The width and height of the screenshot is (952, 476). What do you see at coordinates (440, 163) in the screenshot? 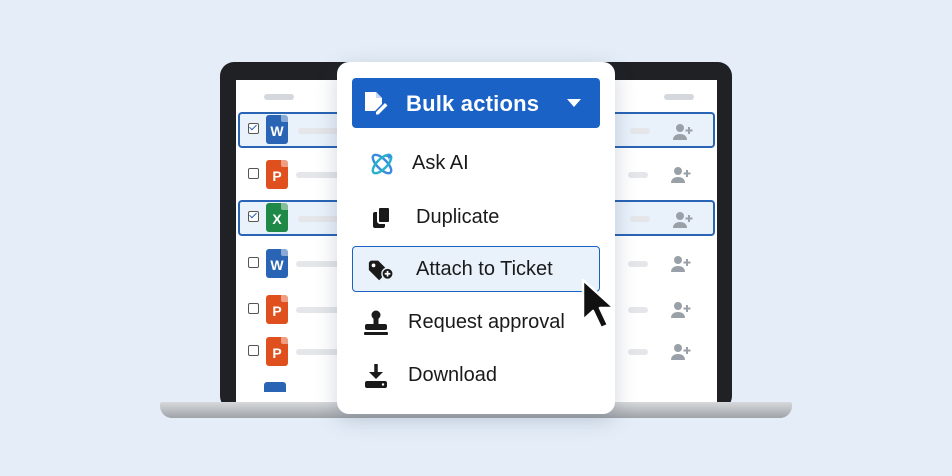
I see `menu-item-label: Ask AI` at bounding box center [440, 163].